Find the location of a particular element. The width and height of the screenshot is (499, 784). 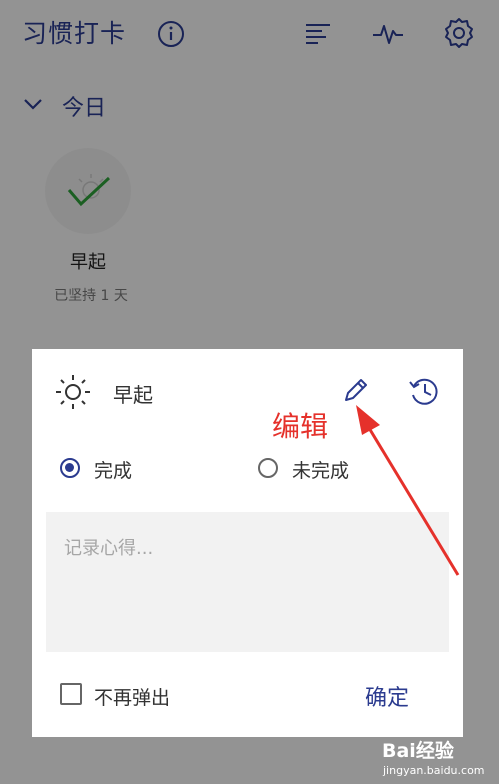

radio-not-done is located at coordinates (268, 468).